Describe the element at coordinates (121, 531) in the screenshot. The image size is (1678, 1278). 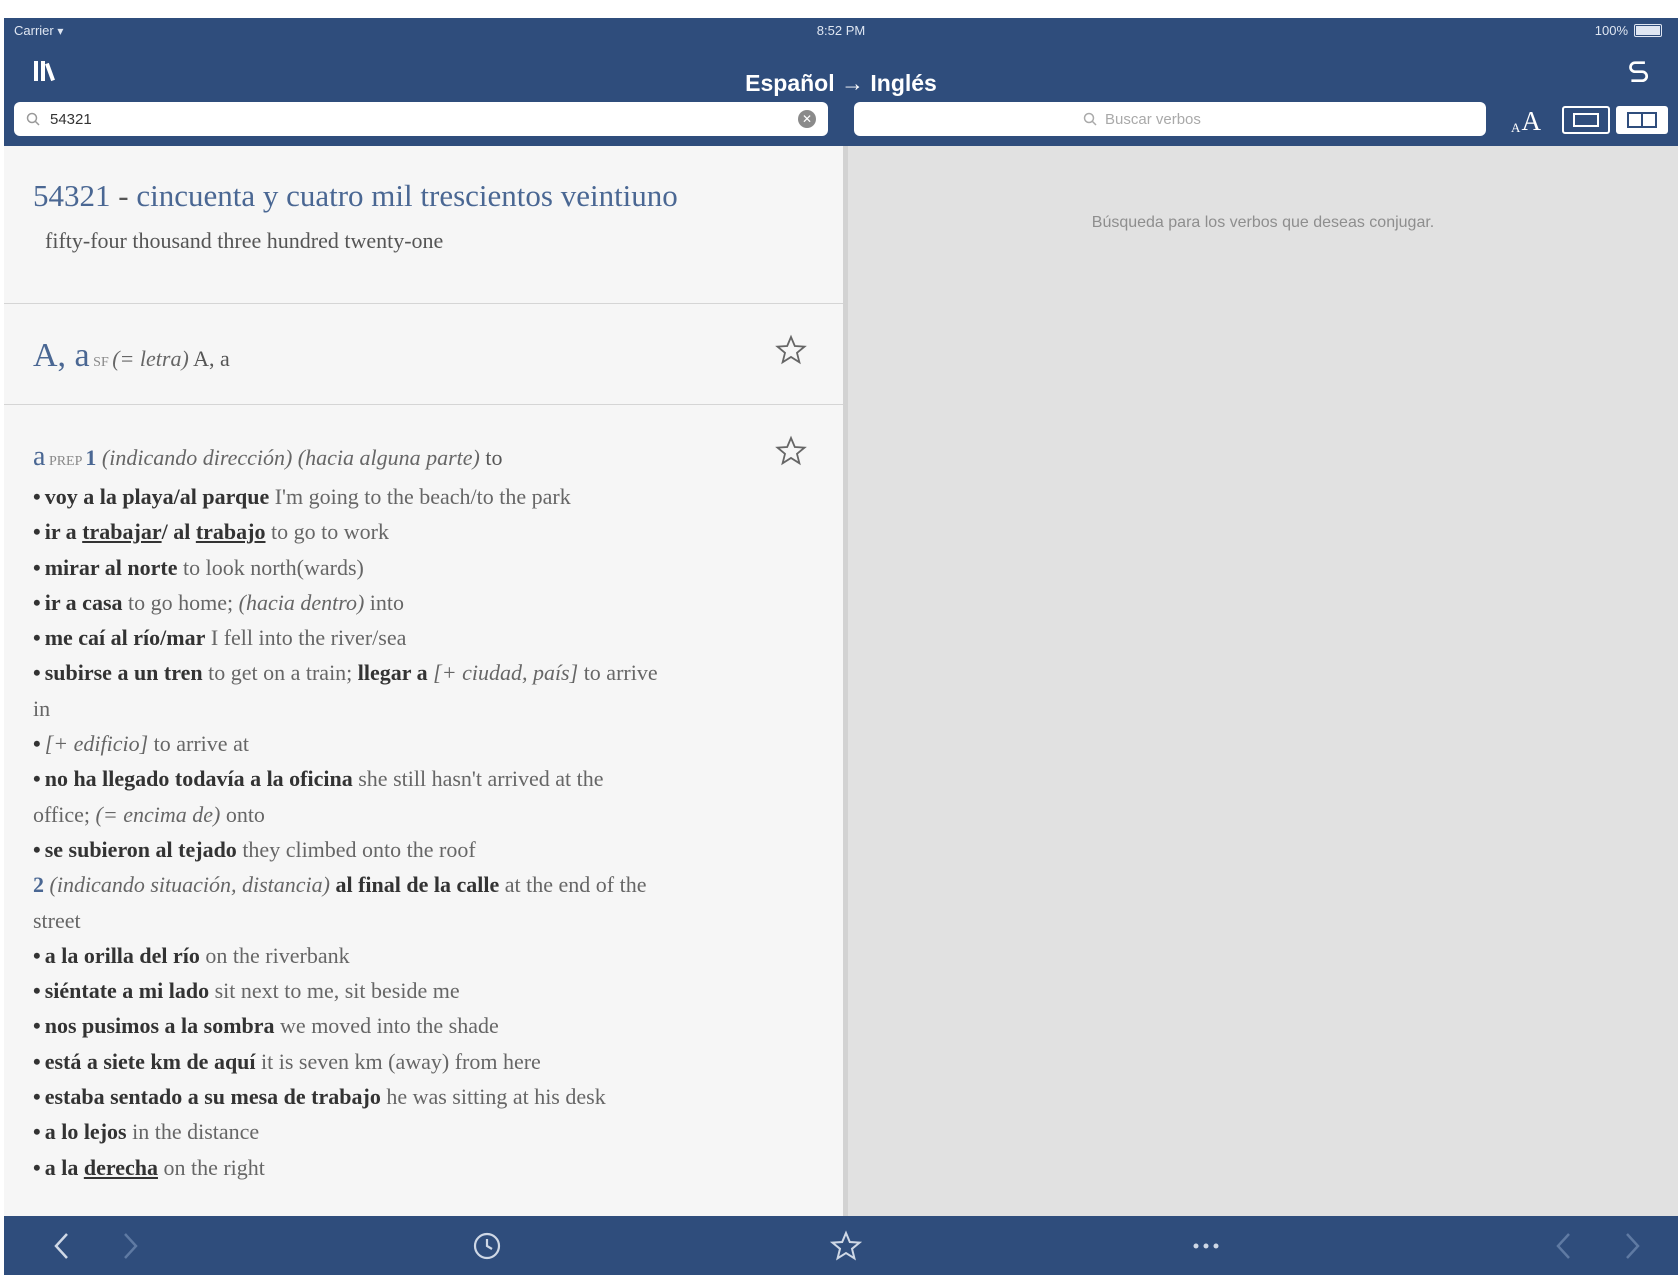
I see `cross-reference-link: trabajar` at that location.